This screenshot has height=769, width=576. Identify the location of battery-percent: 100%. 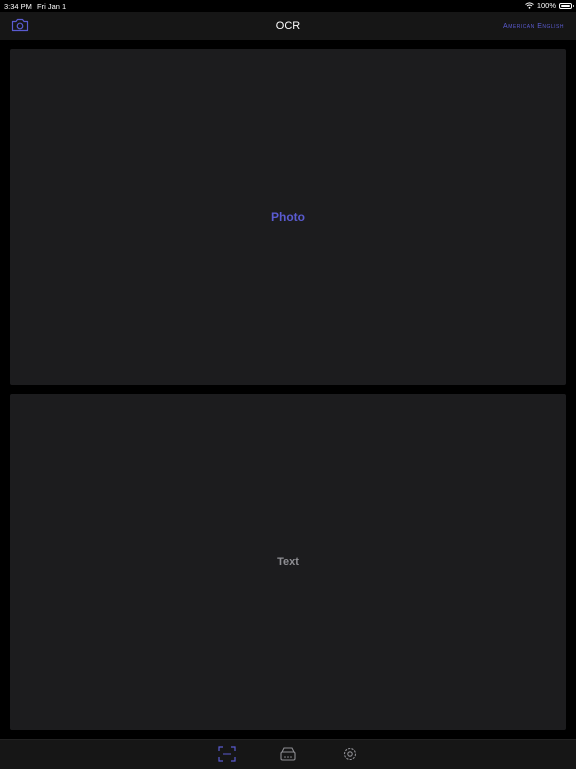
(546, 5).